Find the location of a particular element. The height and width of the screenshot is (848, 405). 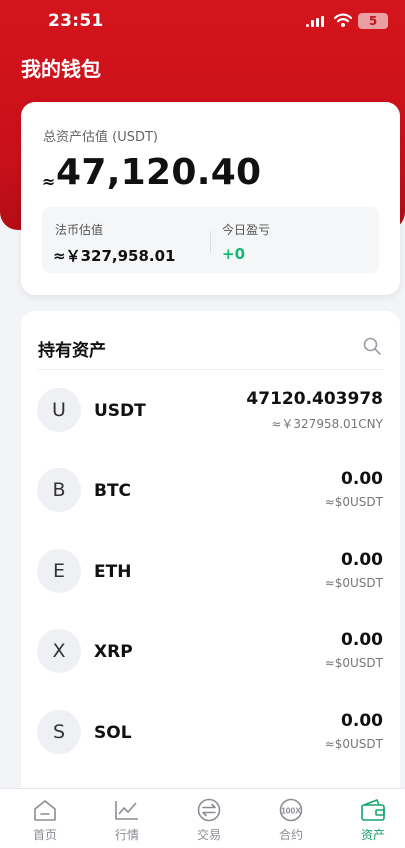

asset-symbol: BTC is located at coordinates (113, 491).